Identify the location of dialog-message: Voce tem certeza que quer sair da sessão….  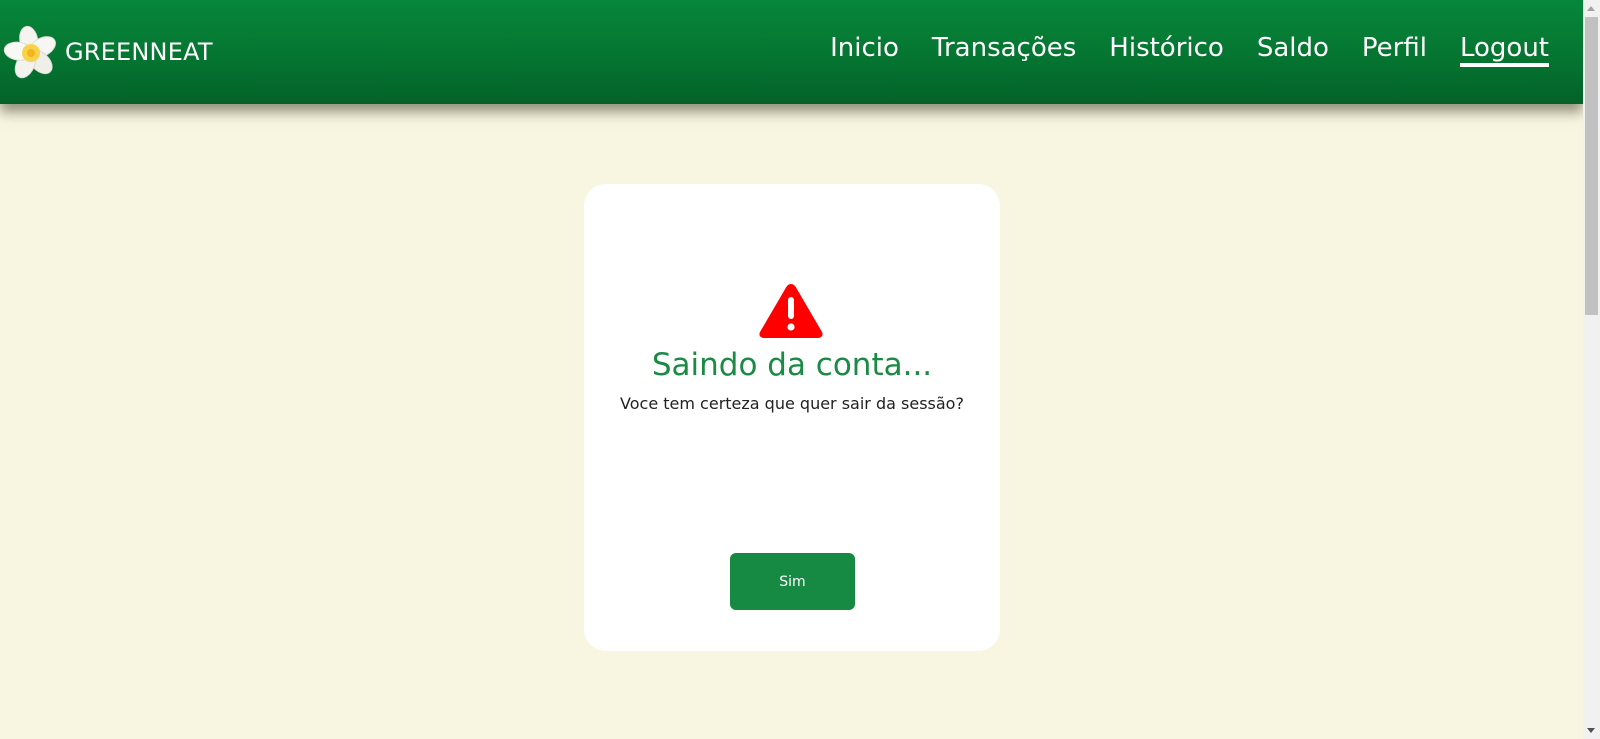
(792, 403).